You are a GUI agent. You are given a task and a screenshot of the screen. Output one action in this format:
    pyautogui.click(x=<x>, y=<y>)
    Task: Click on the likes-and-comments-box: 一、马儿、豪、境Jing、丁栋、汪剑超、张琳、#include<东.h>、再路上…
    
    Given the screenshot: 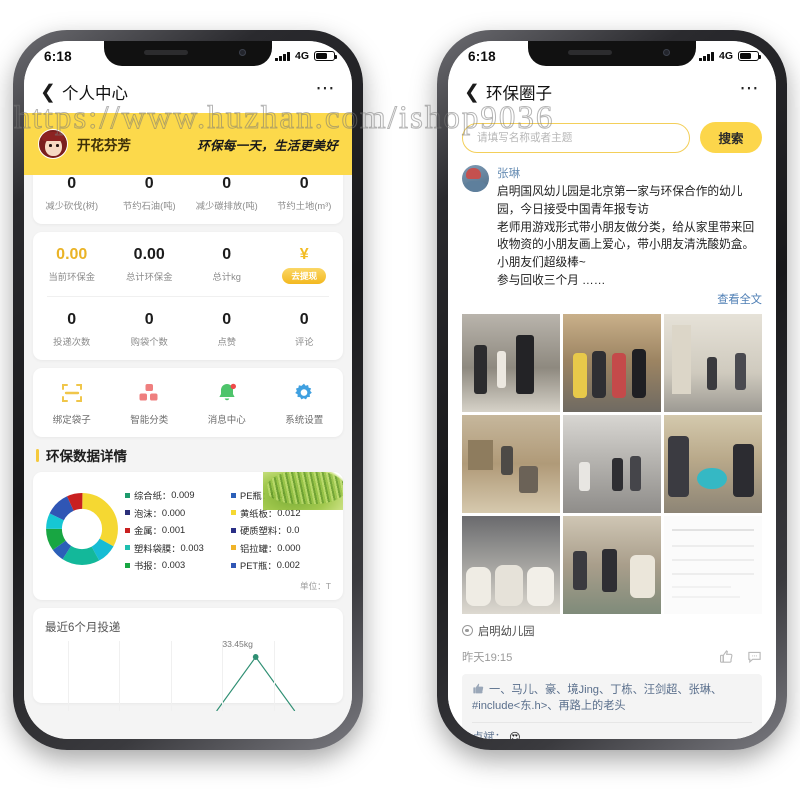 What is the action you would take?
    pyautogui.click(x=612, y=706)
    